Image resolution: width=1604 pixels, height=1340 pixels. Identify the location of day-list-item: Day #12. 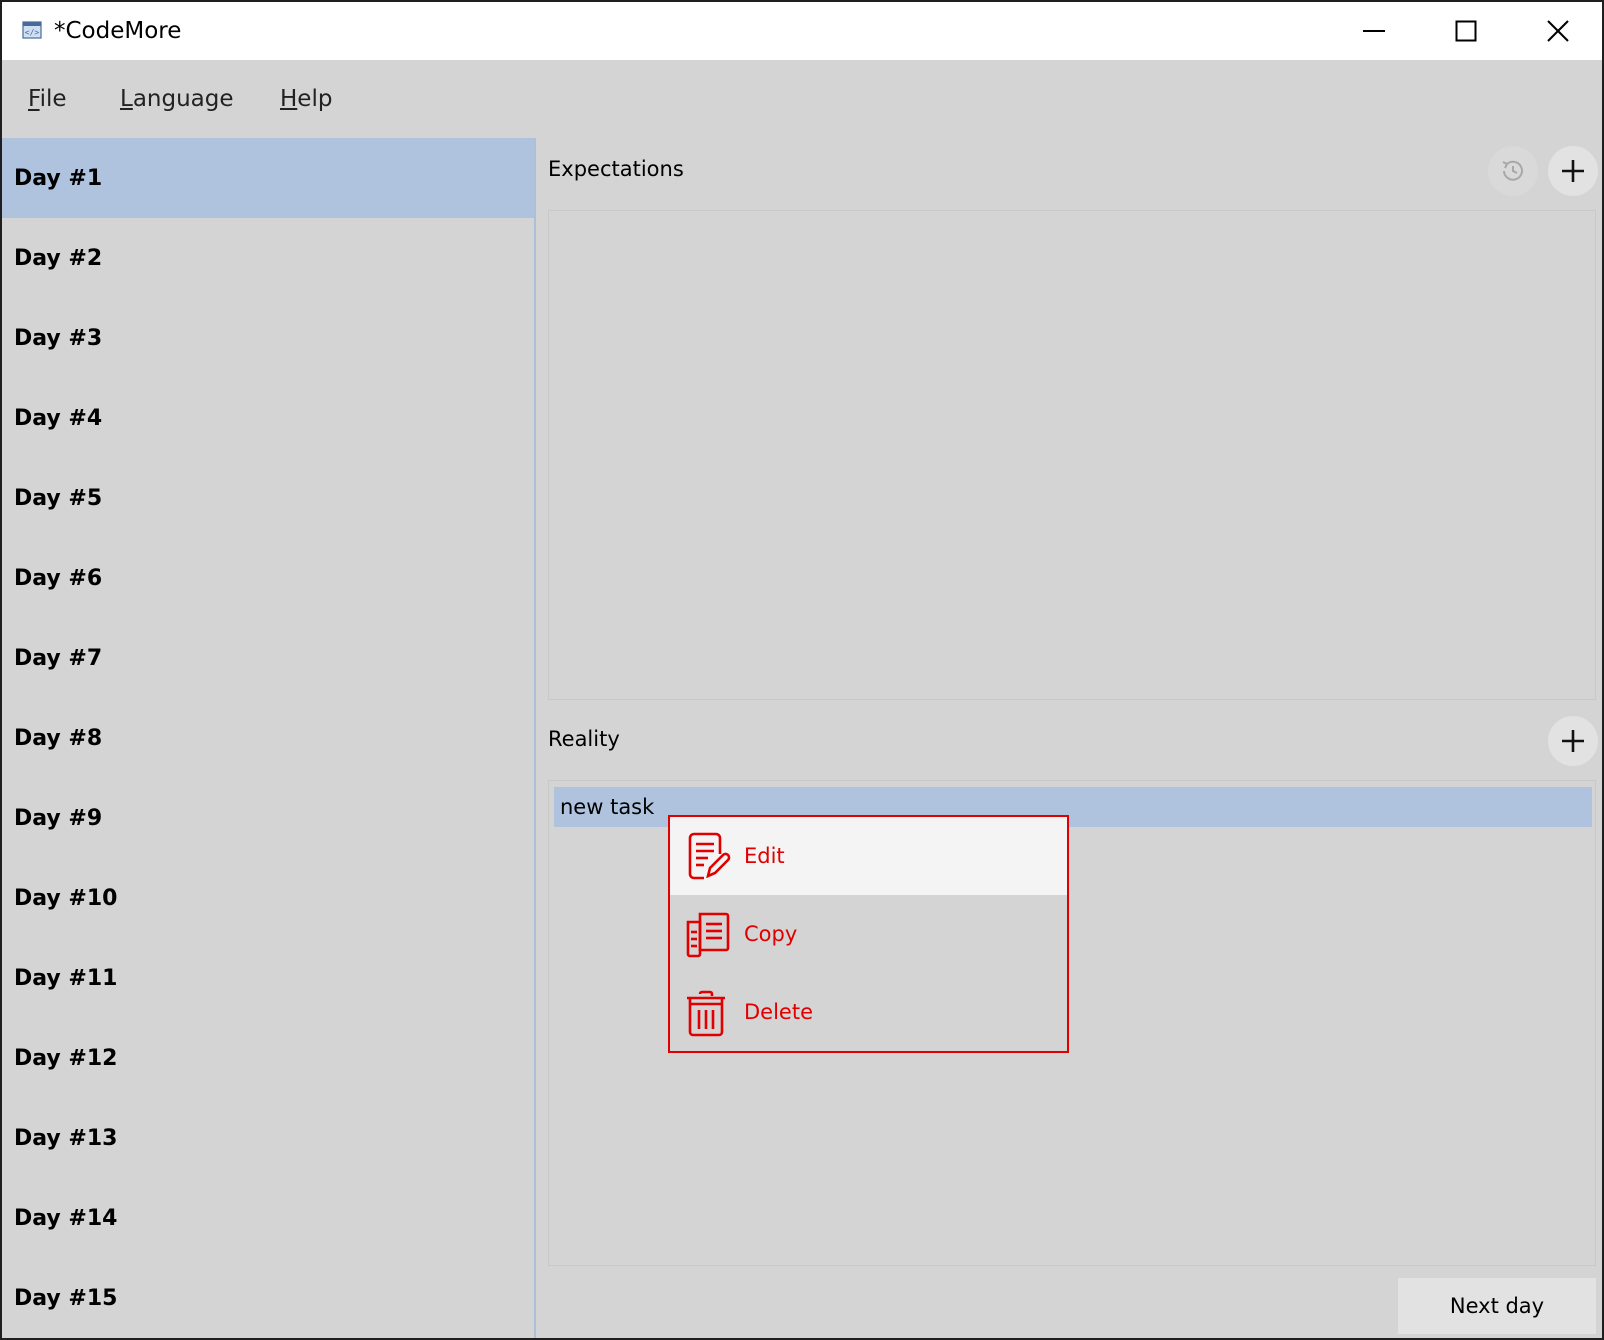
(268, 1058).